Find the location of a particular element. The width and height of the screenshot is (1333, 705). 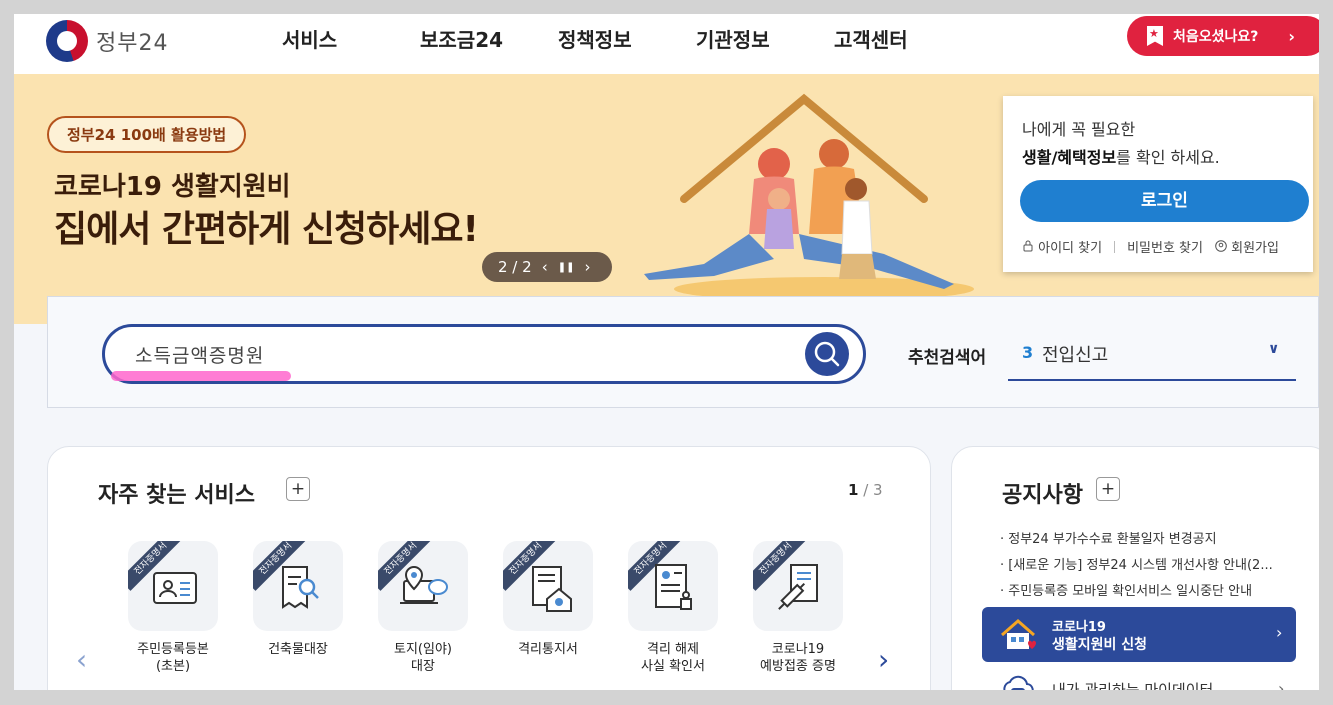

prev-slide-icon: ‹ is located at coordinates (545, 267).